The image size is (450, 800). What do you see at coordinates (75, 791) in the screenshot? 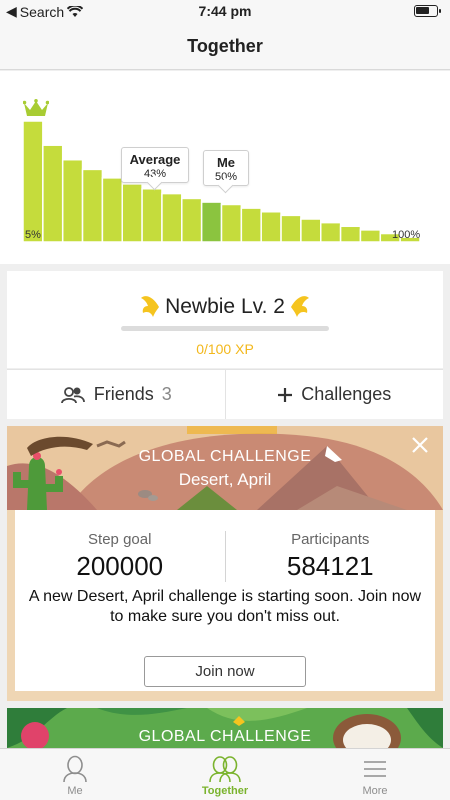
I see `tab-me-label: Me` at bounding box center [75, 791].